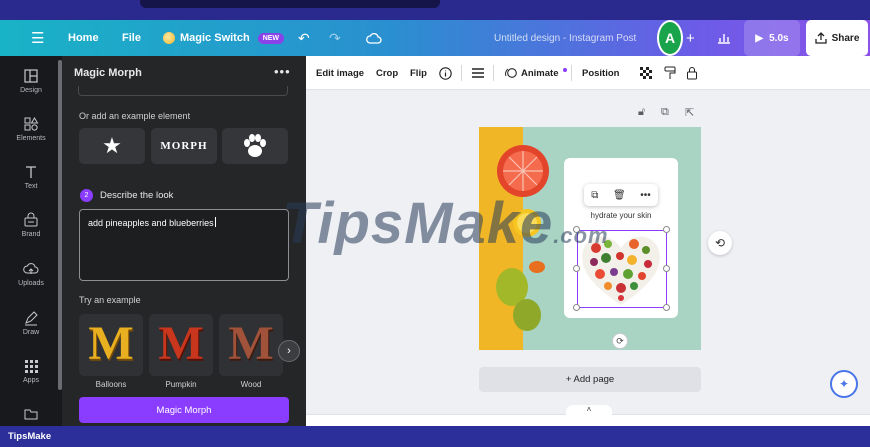 The width and height of the screenshot is (870, 447). I want to click on example-morph-text: MORPH, so click(184, 146).